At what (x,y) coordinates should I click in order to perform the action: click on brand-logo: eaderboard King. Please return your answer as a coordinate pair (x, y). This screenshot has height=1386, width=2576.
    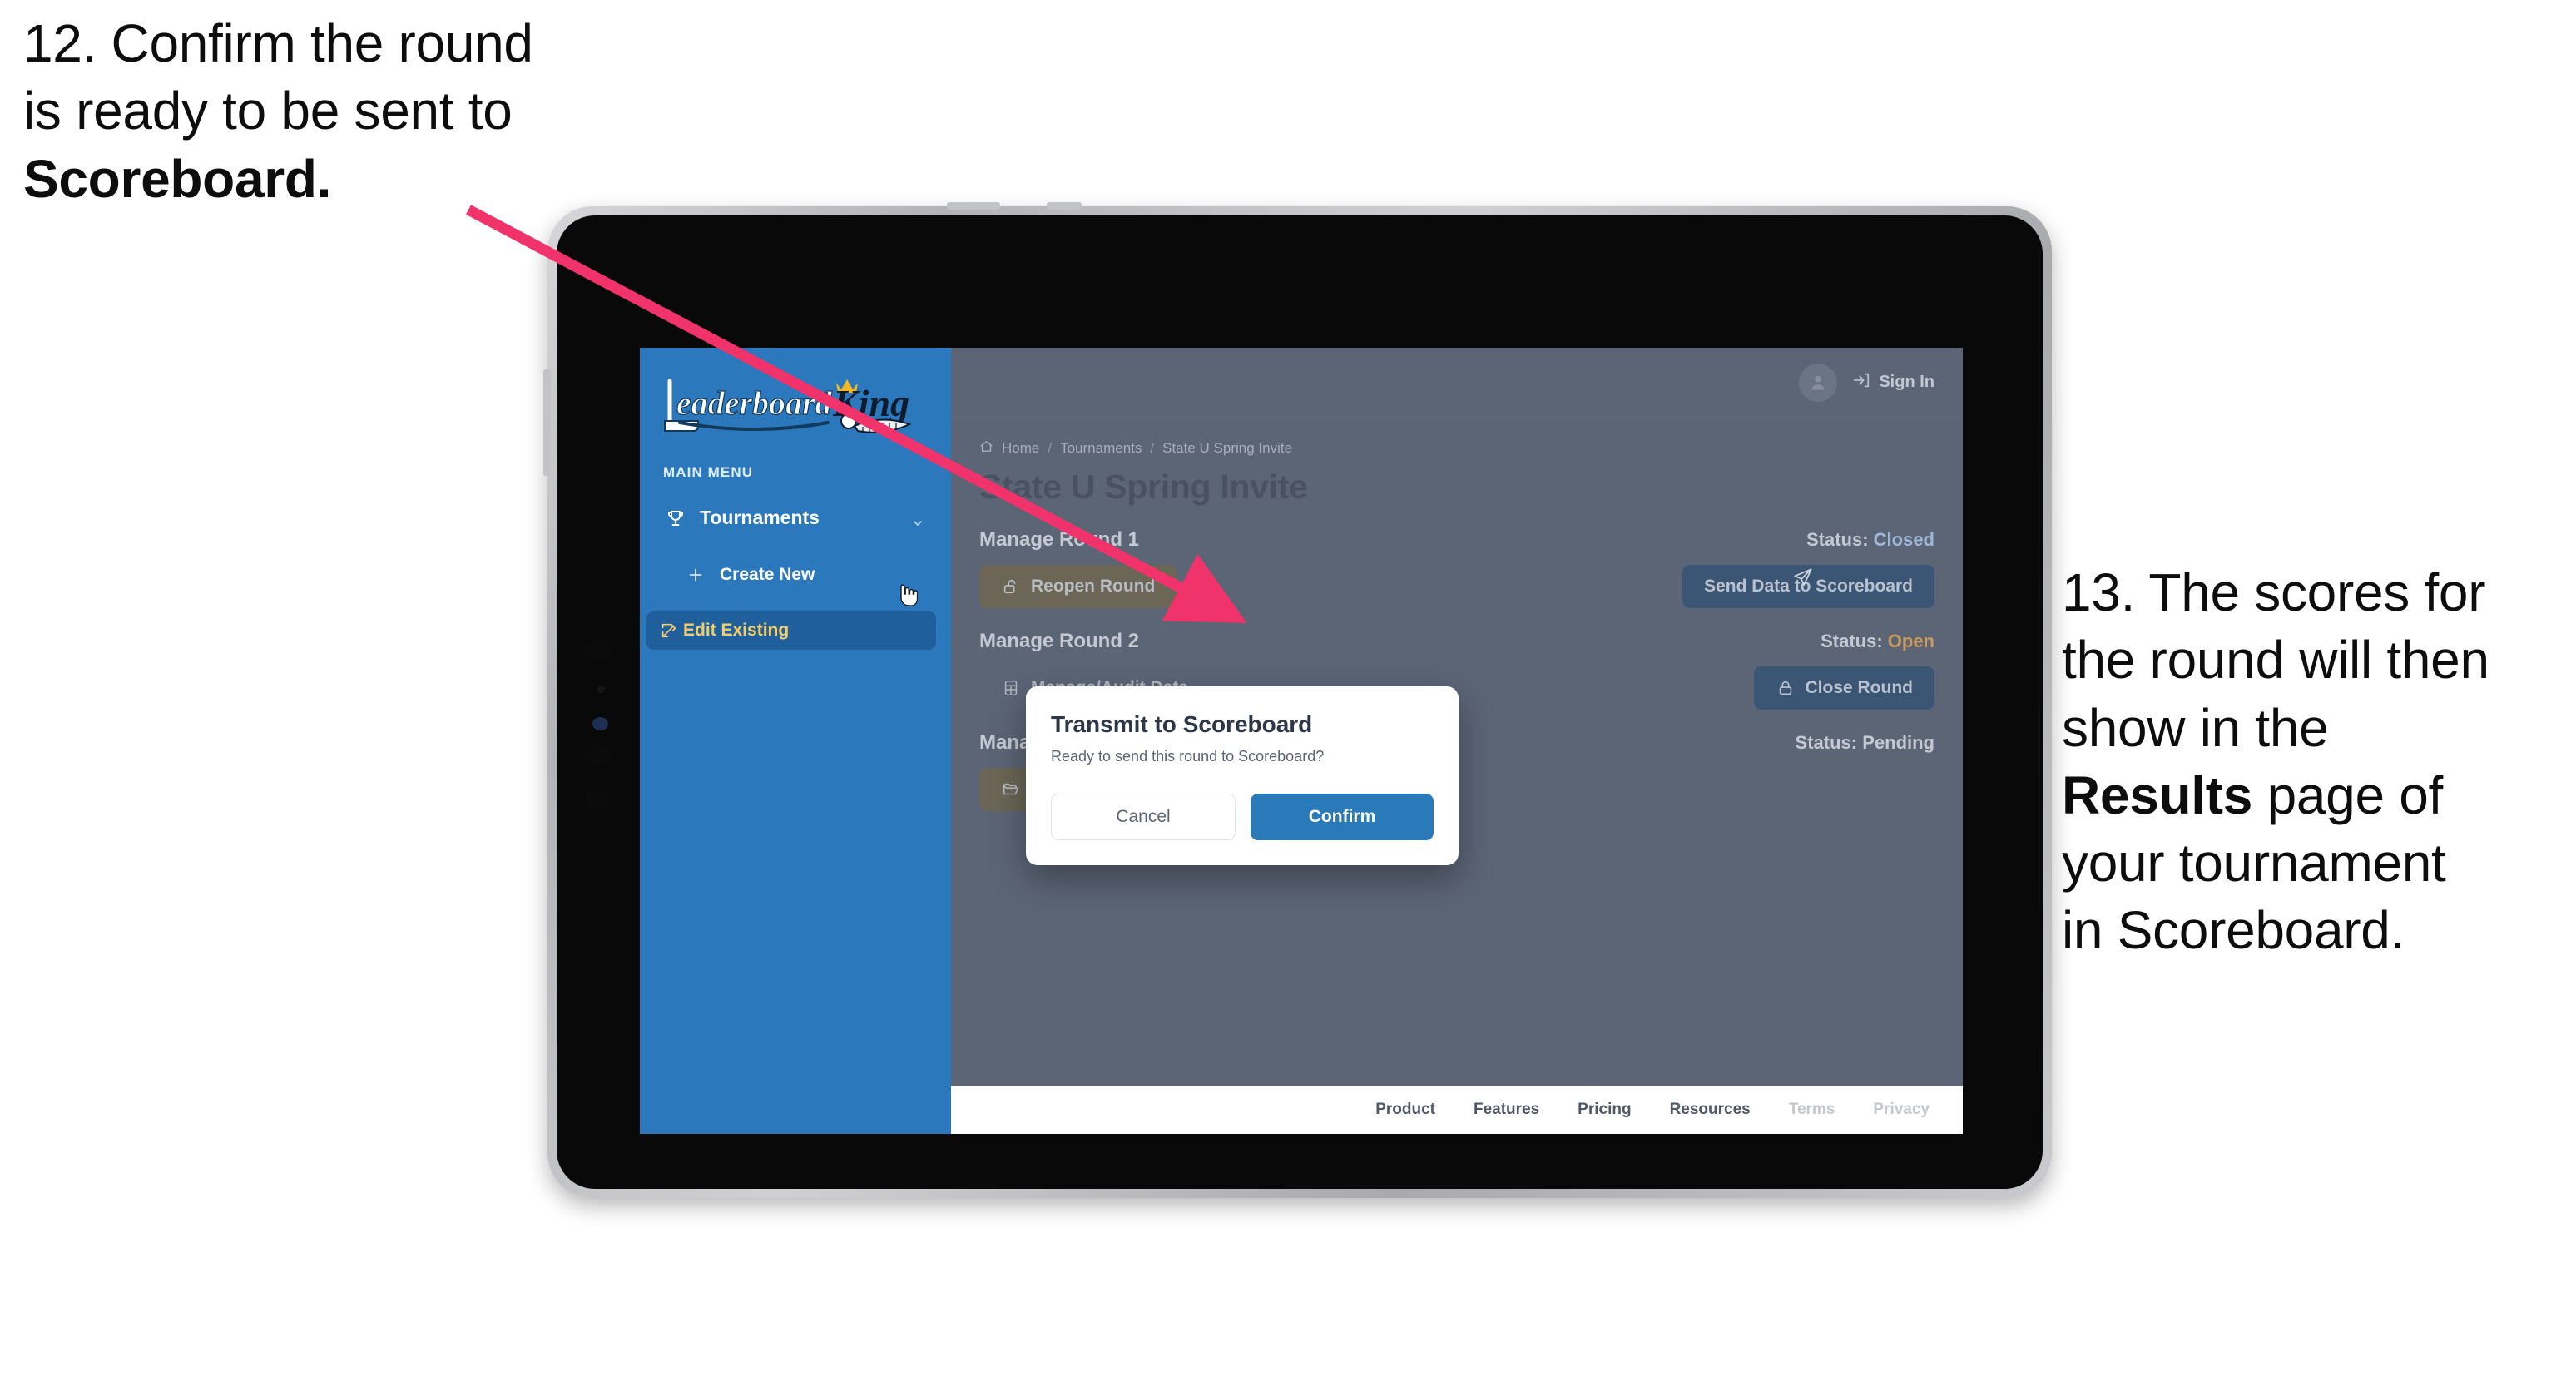
    Looking at the image, I should click on (796, 397).